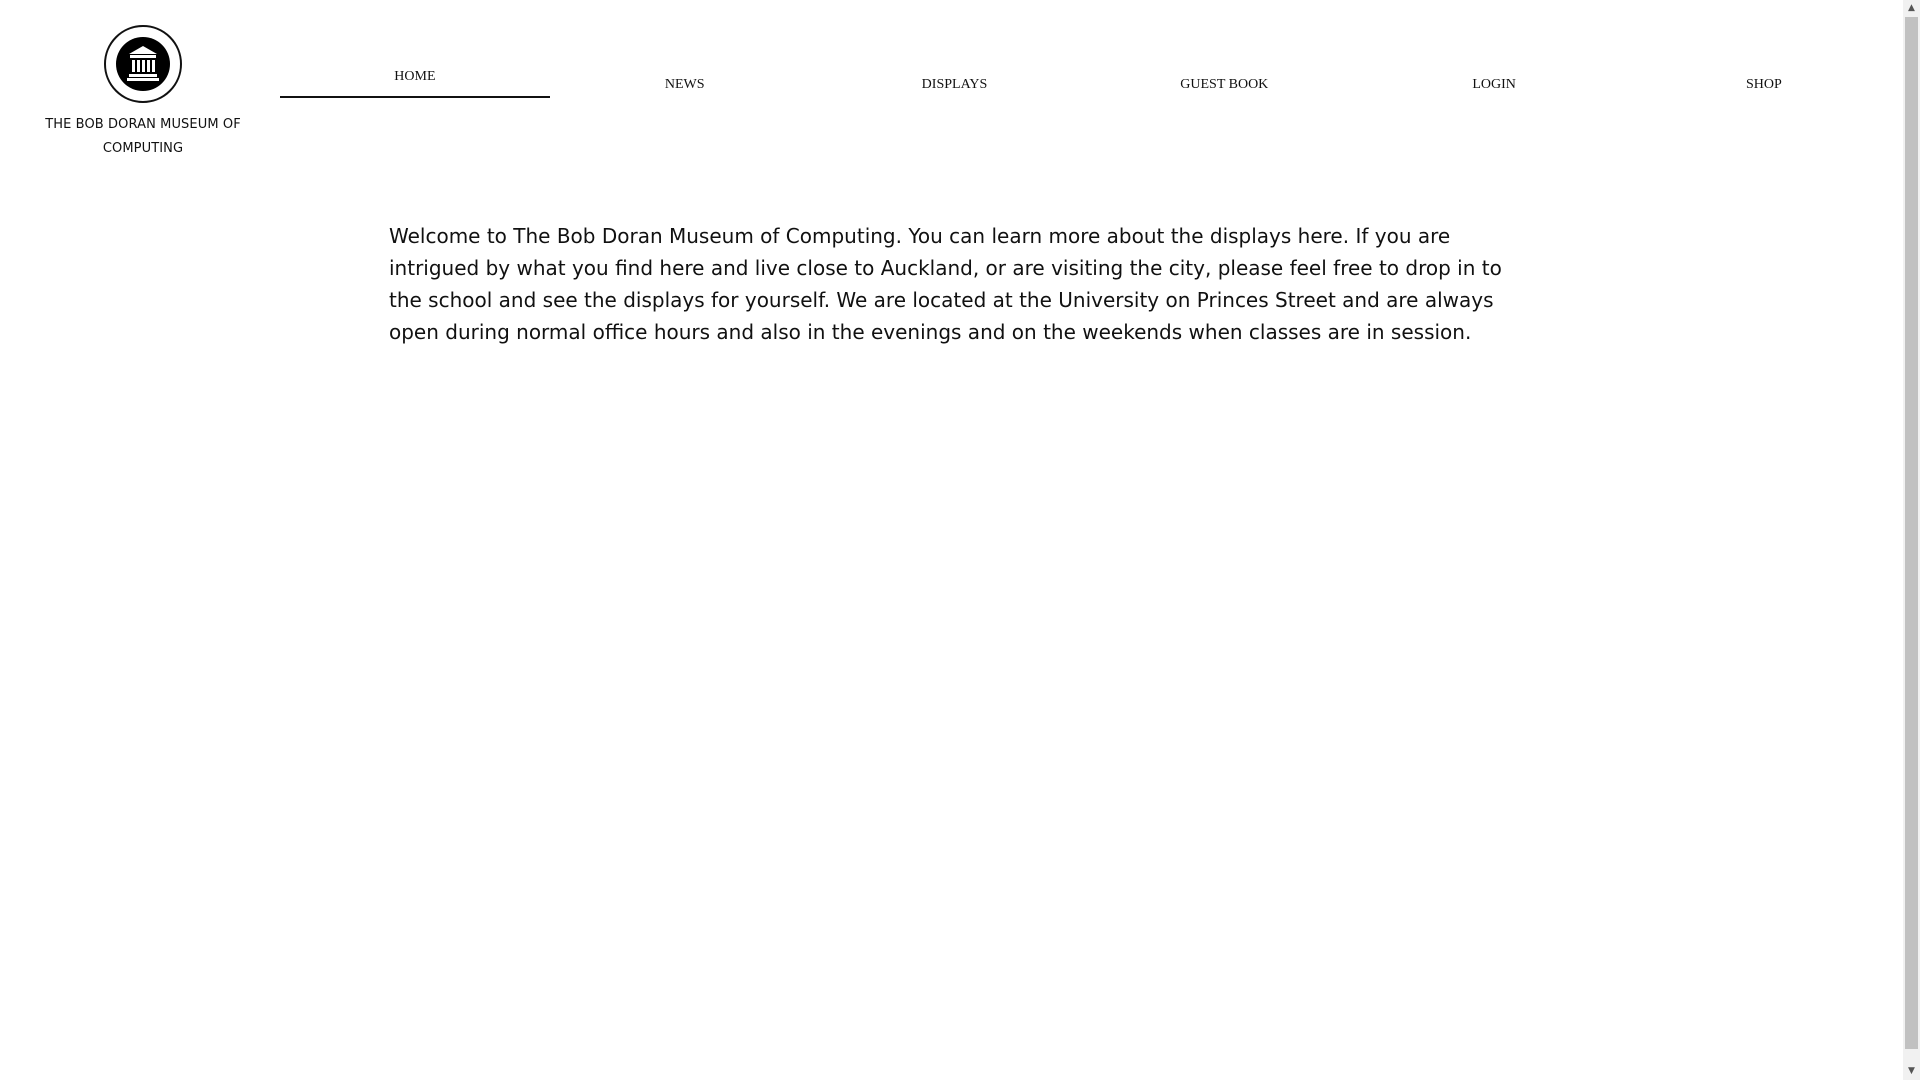 The width and height of the screenshot is (1920, 1080). I want to click on scroll-down-icon: ▼, so click(1911, 1071).